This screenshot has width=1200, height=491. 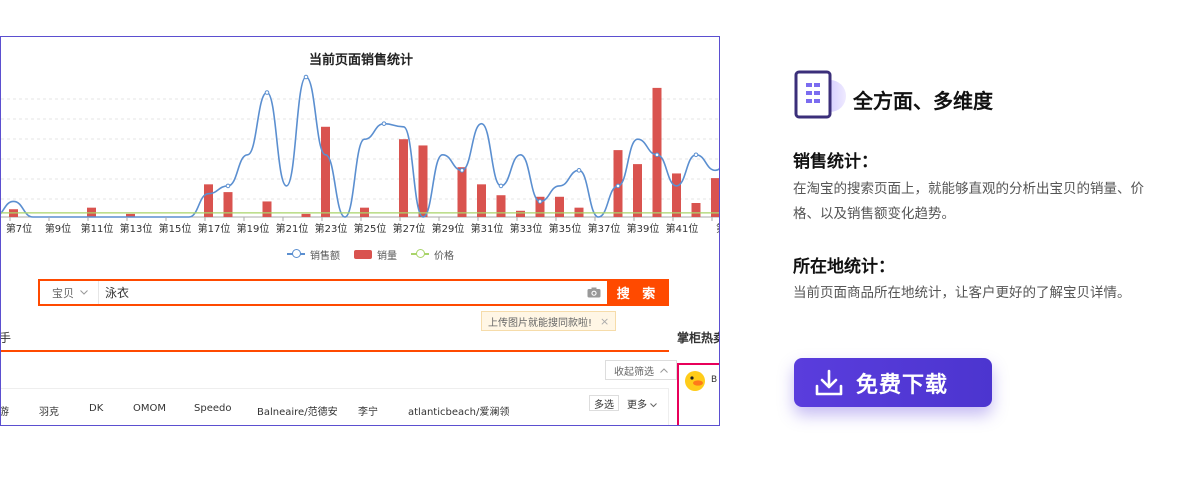 What do you see at coordinates (835, 162) in the screenshot?
I see `sales-stats-title: 销售统计：` at bounding box center [835, 162].